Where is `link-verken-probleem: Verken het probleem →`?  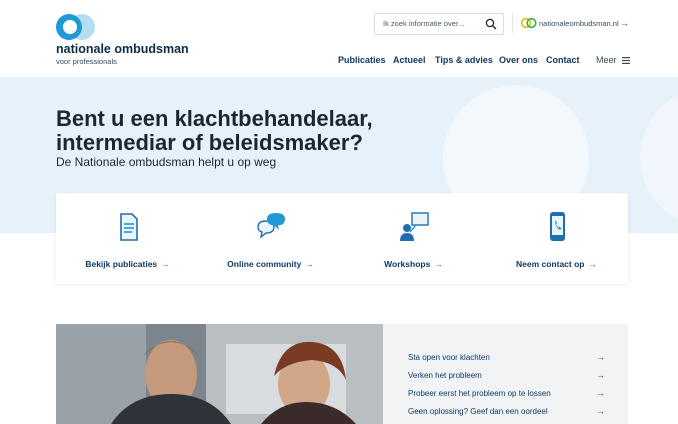
link-verken-probleem: Verken het probleem → is located at coordinates (506, 377).